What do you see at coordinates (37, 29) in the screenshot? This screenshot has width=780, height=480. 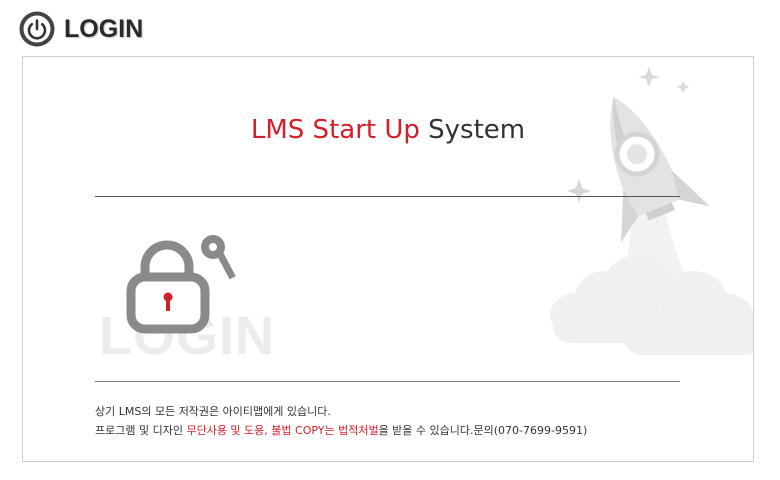 I see `power-icon` at bounding box center [37, 29].